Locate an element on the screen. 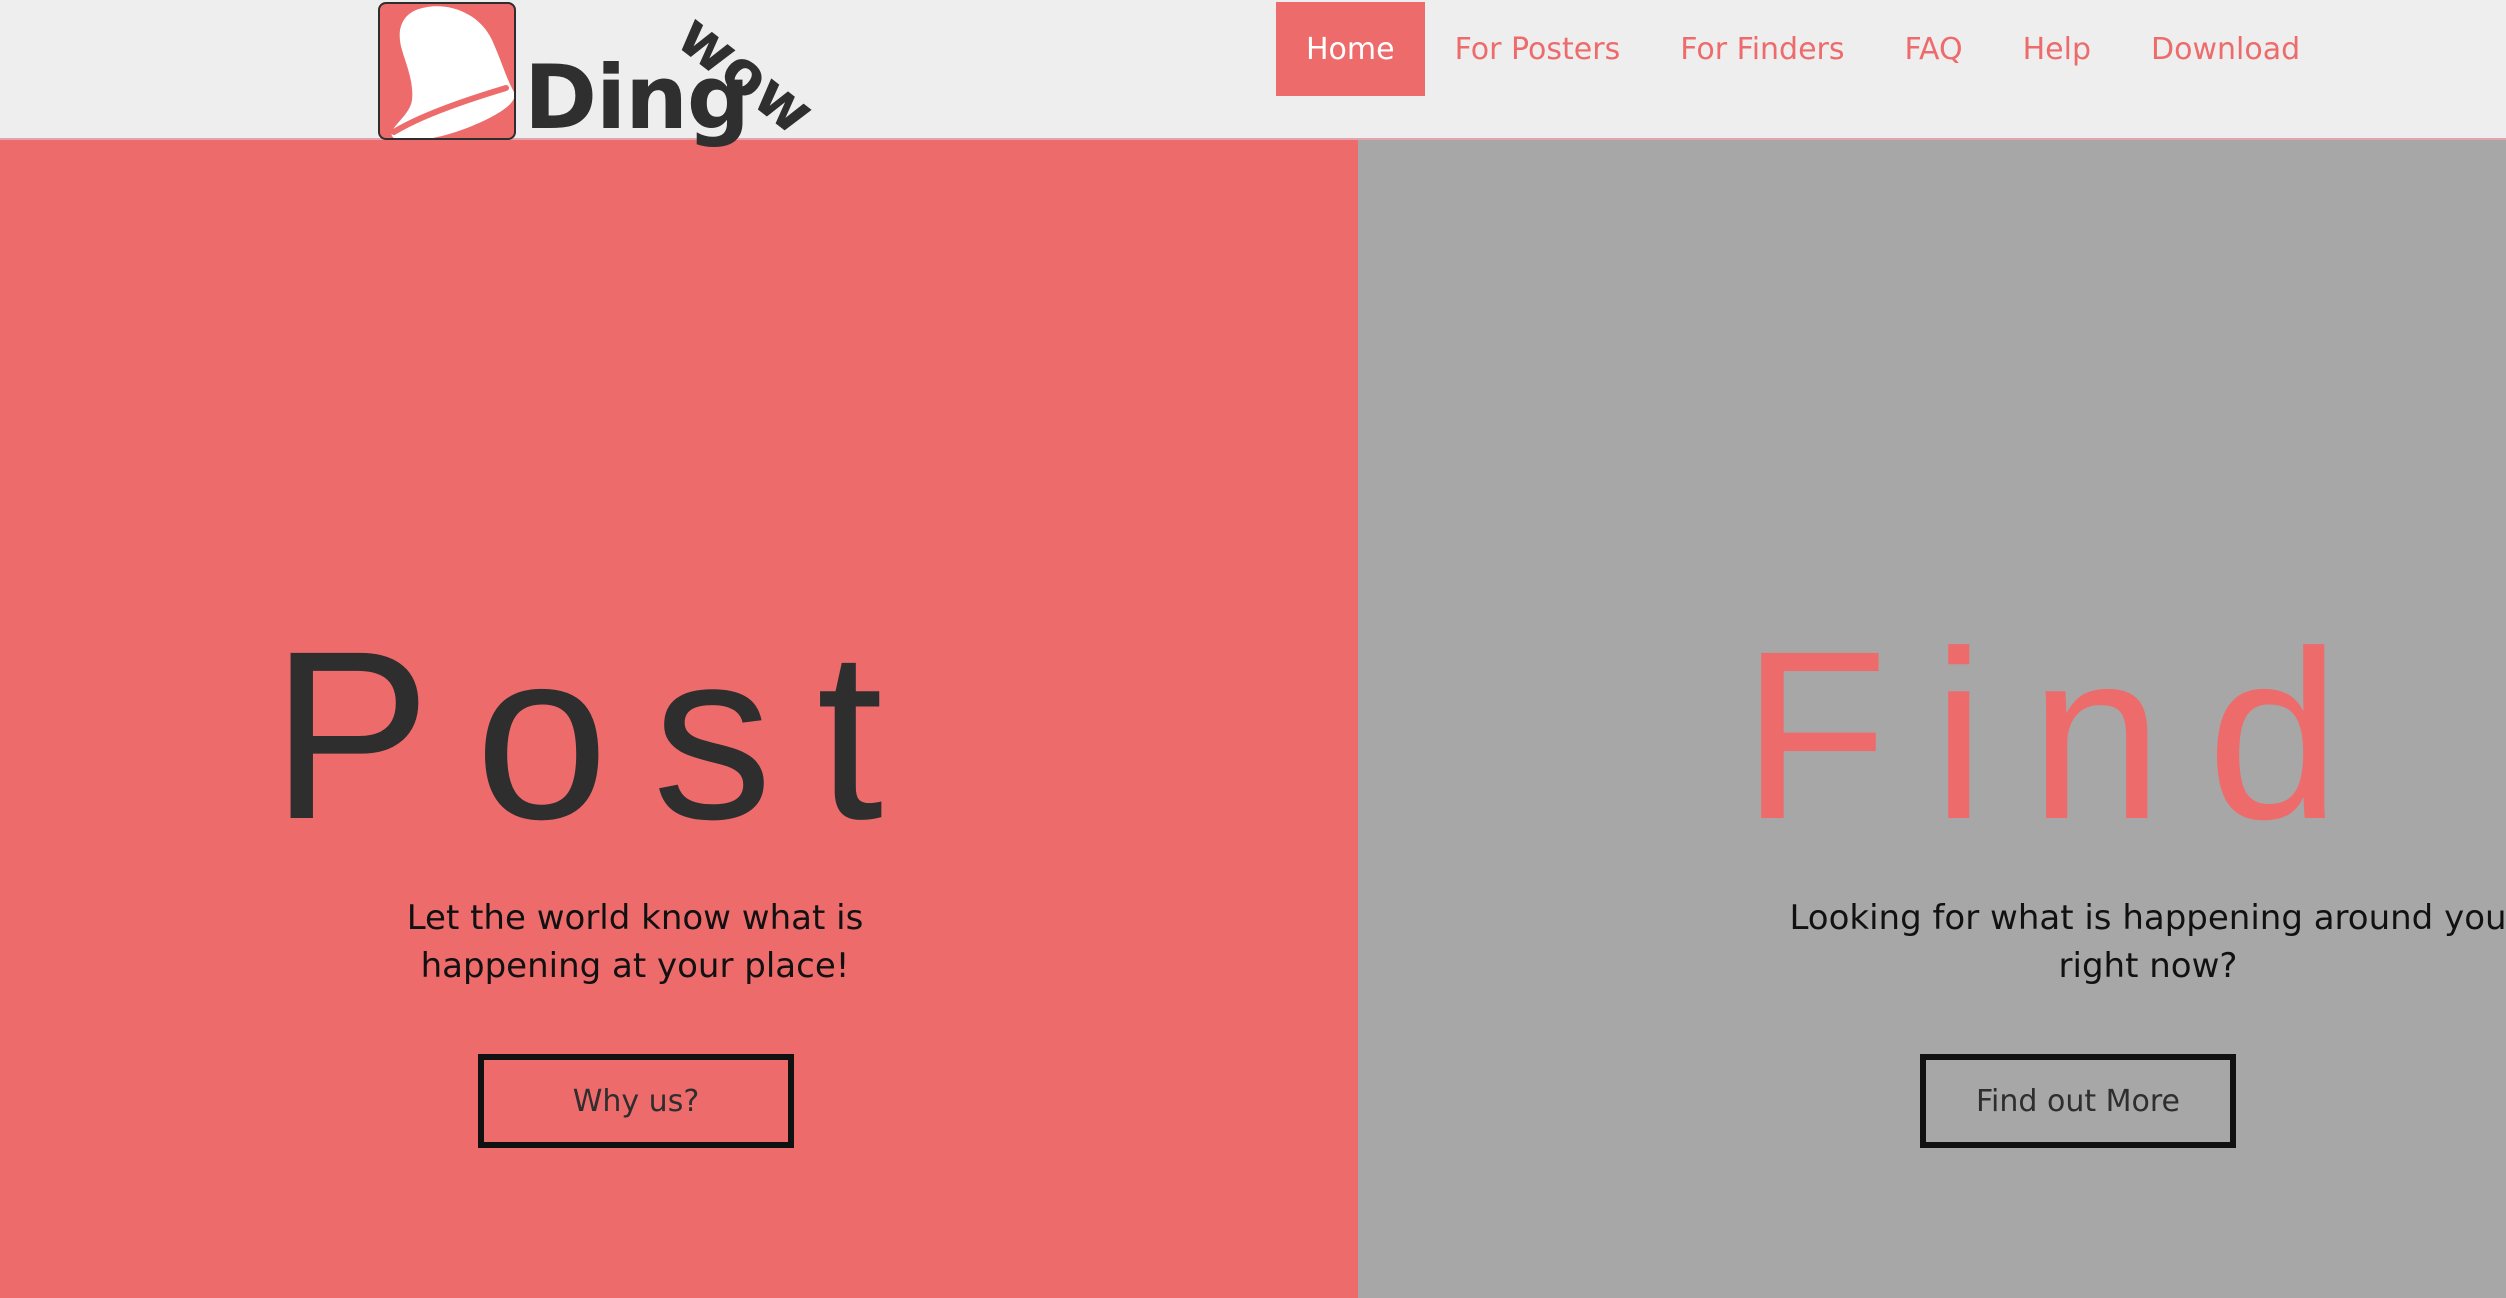 The height and width of the screenshot is (1298, 2506). nav-item-for-finders: For Finders is located at coordinates (1762, 49).